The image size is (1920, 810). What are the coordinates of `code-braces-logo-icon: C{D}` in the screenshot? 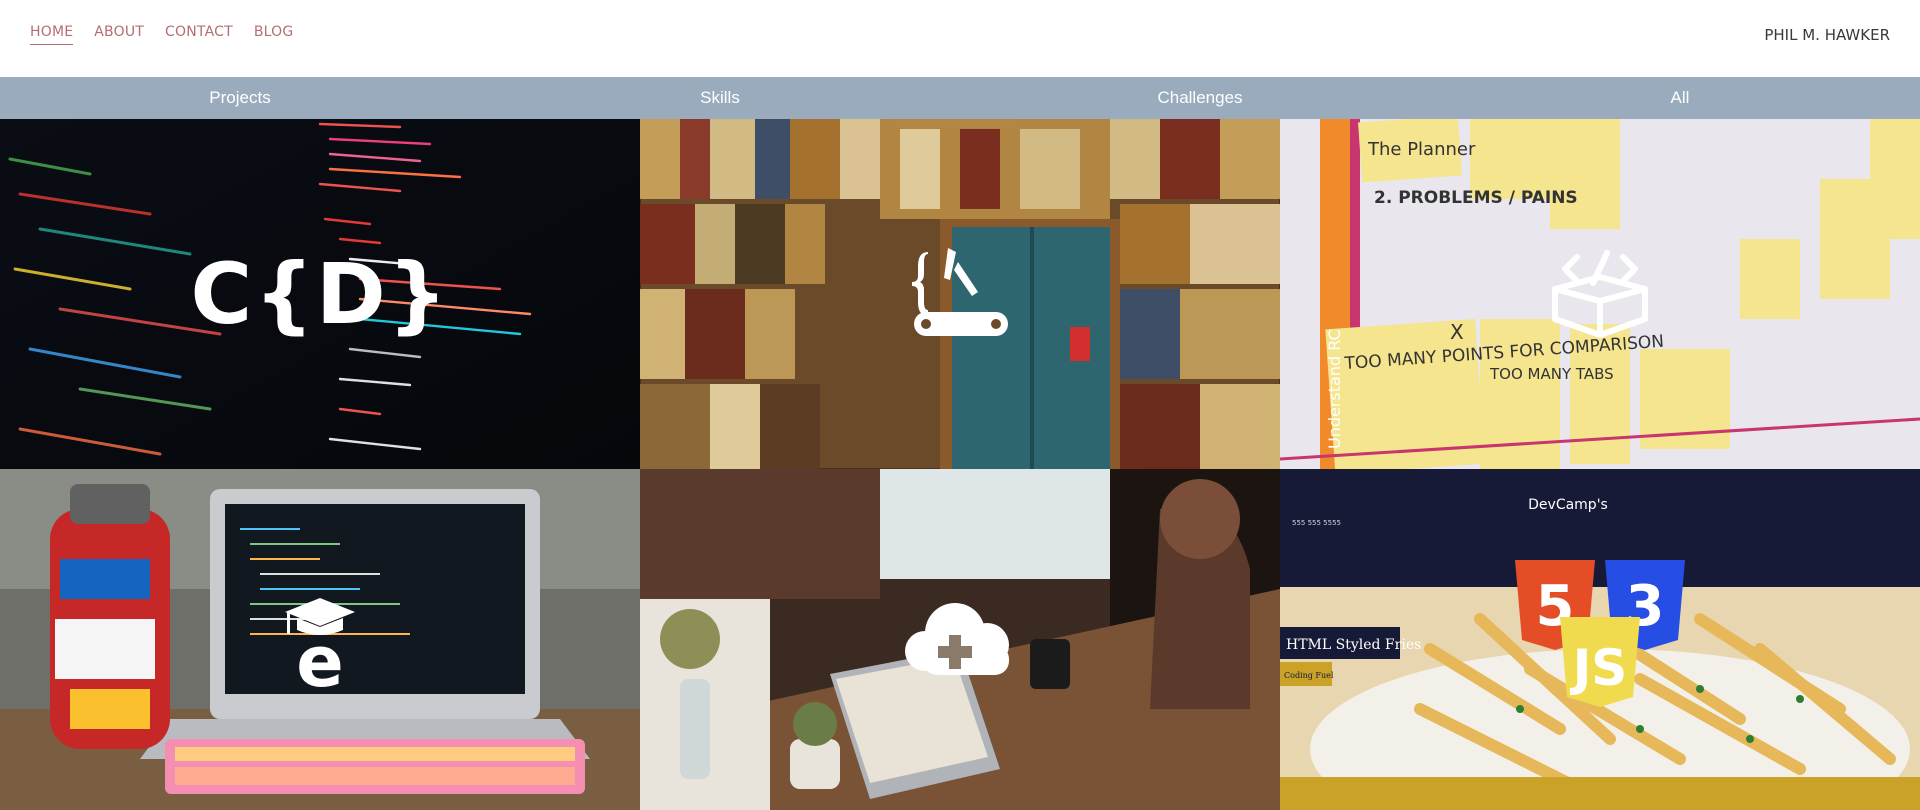 It's located at (320, 294).